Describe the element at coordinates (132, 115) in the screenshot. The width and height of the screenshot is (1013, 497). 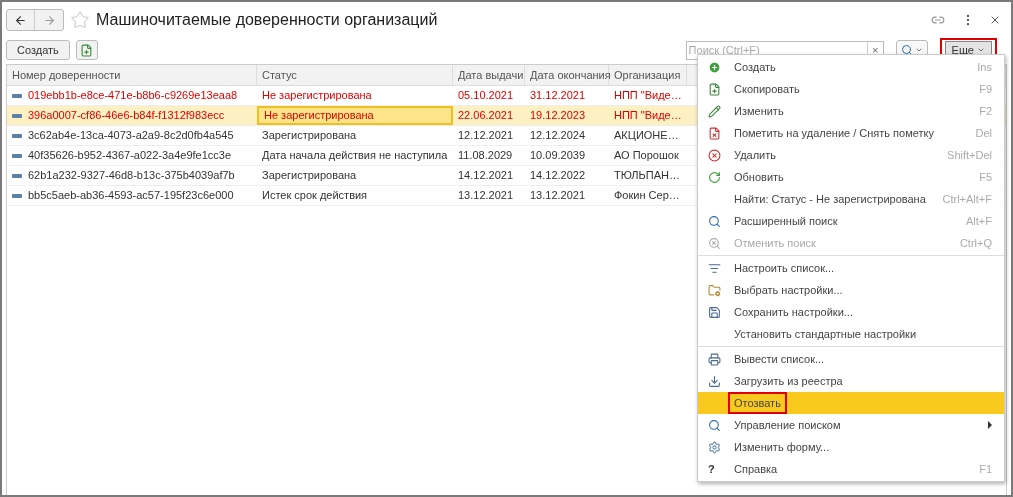
I see `table-cell: 396a0007-cf86-46e6-b84f-f1312f983ecc` at that location.